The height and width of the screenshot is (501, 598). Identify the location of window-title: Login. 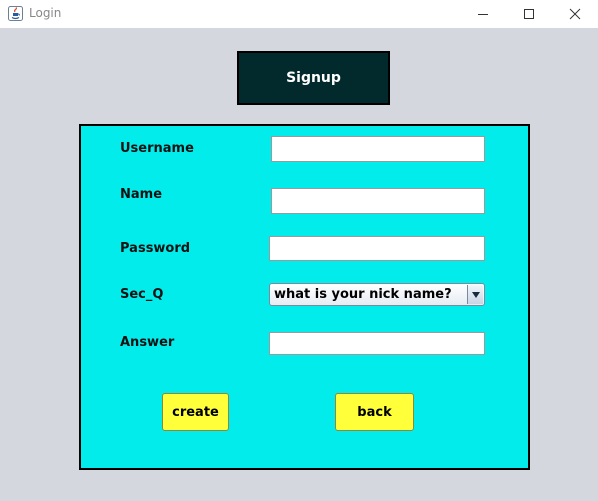
(45, 13).